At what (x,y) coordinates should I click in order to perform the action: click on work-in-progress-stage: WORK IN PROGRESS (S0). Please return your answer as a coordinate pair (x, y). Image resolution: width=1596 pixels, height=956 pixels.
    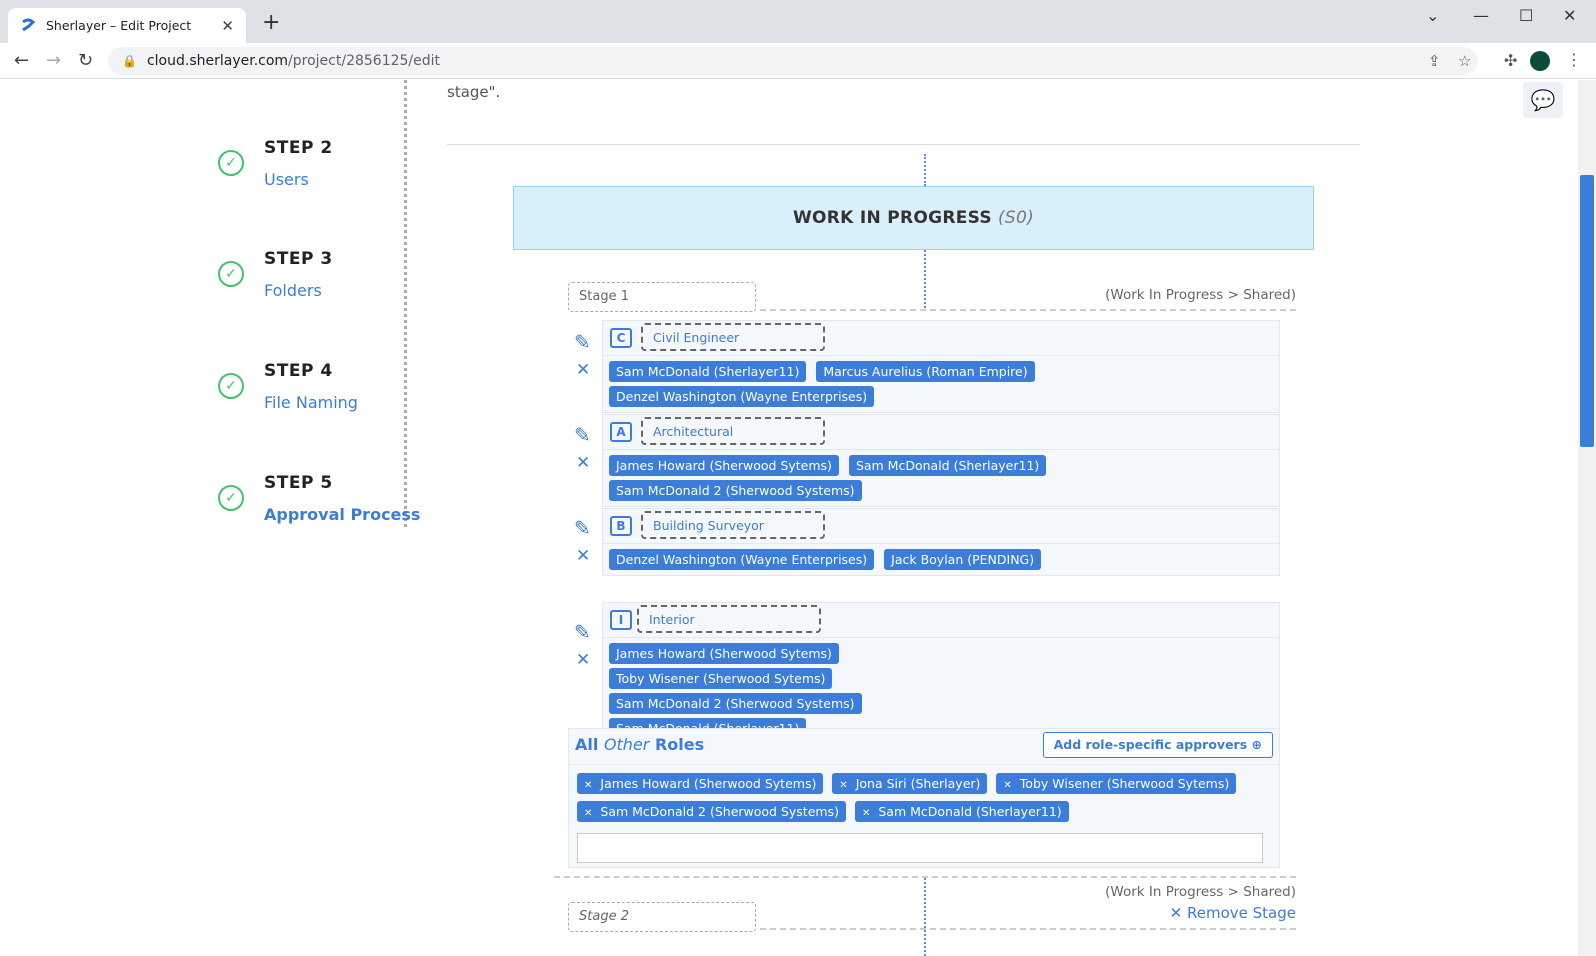
    Looking at the image, I should click on (913, 218).